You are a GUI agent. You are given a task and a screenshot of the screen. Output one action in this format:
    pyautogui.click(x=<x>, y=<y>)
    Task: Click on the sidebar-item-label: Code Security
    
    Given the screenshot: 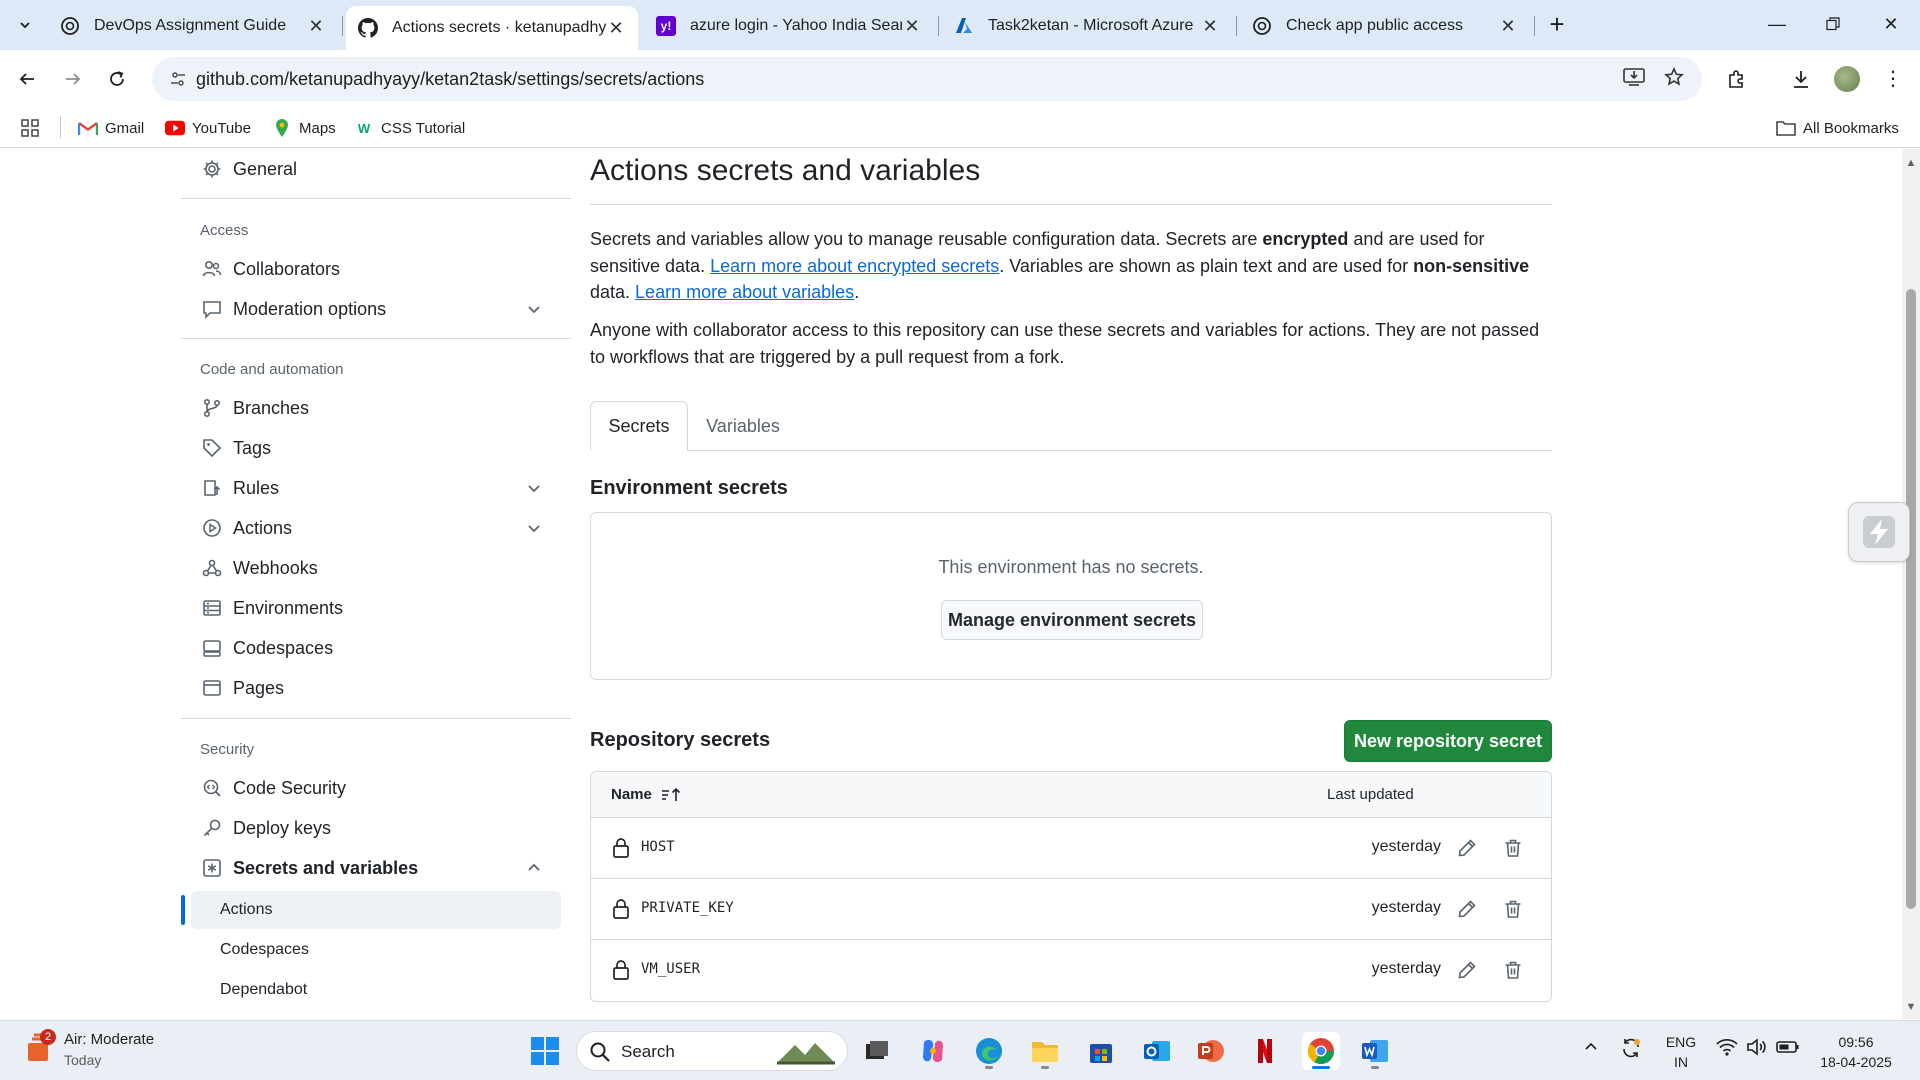 What is the action you would take?
    pyautogui.click(x=290, y=787)
    